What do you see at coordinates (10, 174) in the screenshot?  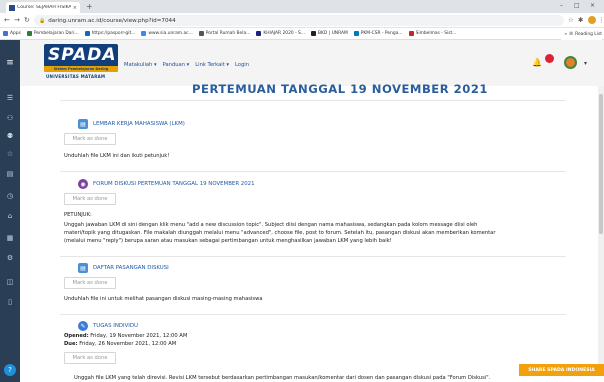 I see `rail-grades-icon: ▤` at bounding box center [10, 174].